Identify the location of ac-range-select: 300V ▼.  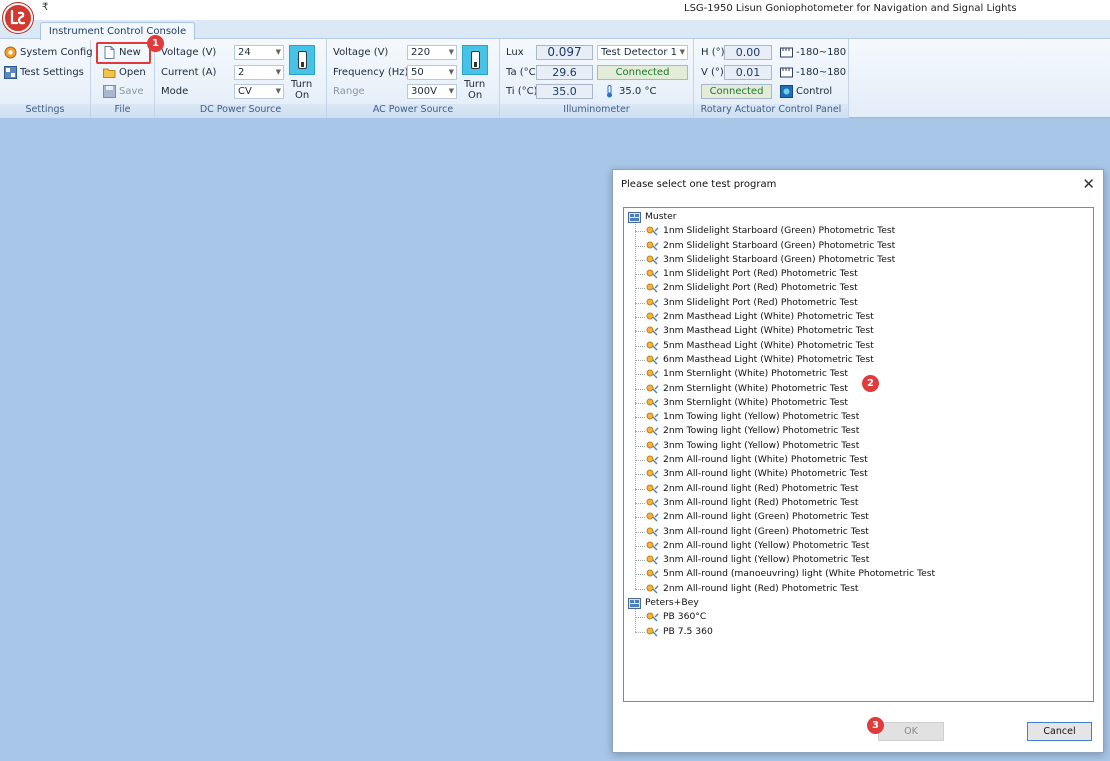
(432, 91).